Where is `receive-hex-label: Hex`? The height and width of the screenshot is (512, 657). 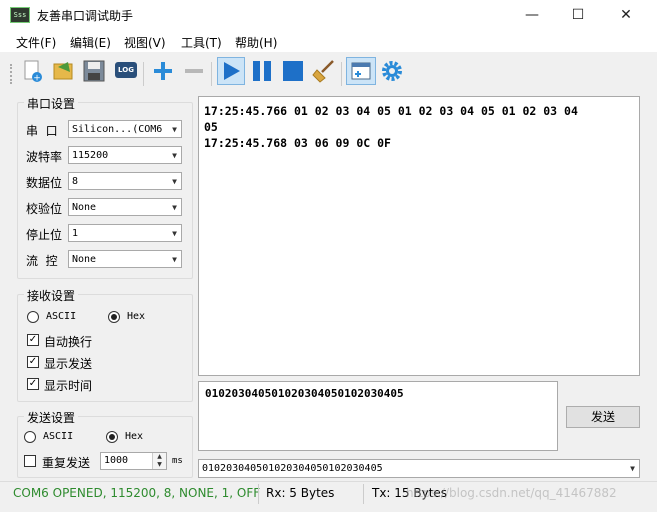 receive-hex-label: Hex is located at coordinates (136, 316).